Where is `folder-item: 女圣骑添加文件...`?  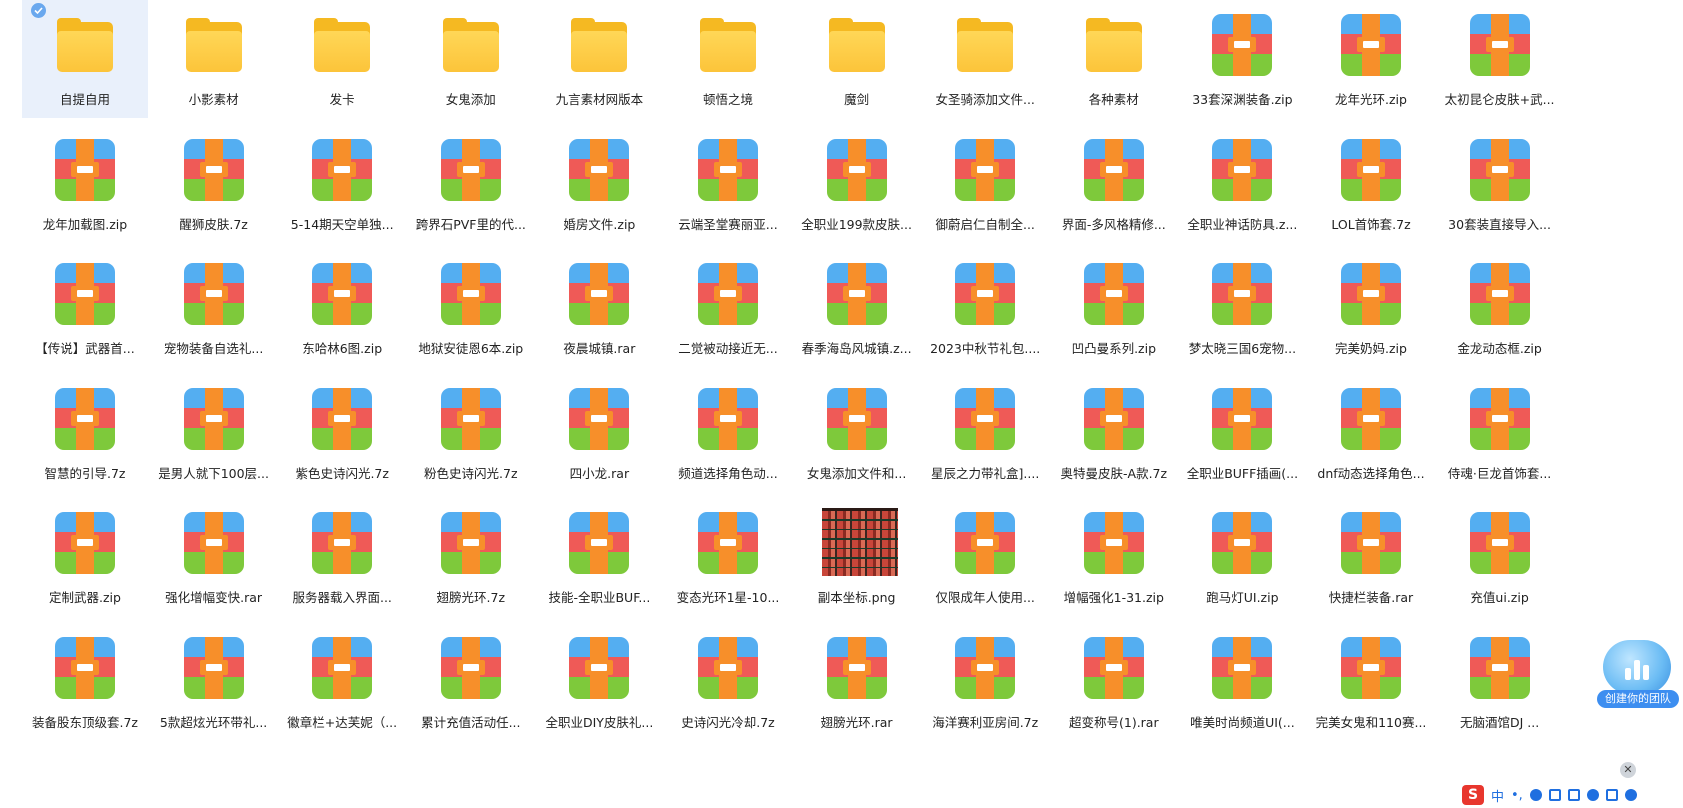 folder-item: 女圣骑添加文件... is located at coordinates (985, 59).